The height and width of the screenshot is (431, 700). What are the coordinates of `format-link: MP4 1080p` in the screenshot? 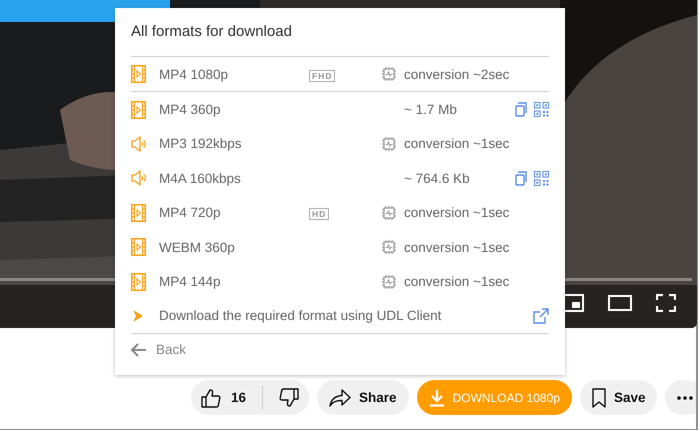 It's located at (234, 74).